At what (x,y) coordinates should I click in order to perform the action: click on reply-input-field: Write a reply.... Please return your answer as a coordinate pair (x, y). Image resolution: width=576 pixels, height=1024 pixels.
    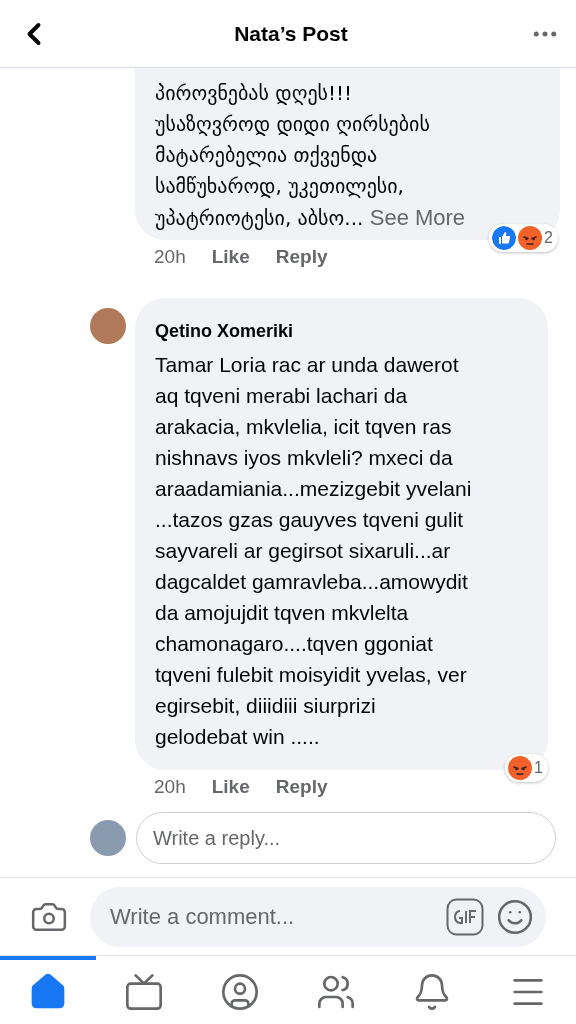
    Looking at the image, I should click on (346, 838).